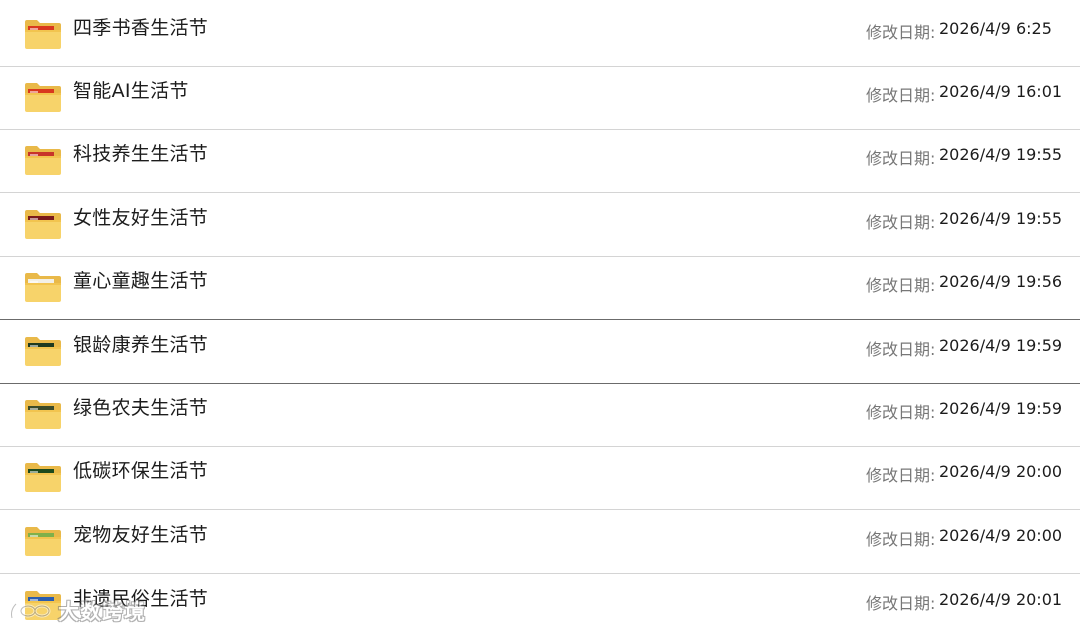 This screenshot has height=638, width=1080. I want to click on folder-row: 低碳环保生活节 修改日期: 2026/4/9 20:00, so click(540, 478).